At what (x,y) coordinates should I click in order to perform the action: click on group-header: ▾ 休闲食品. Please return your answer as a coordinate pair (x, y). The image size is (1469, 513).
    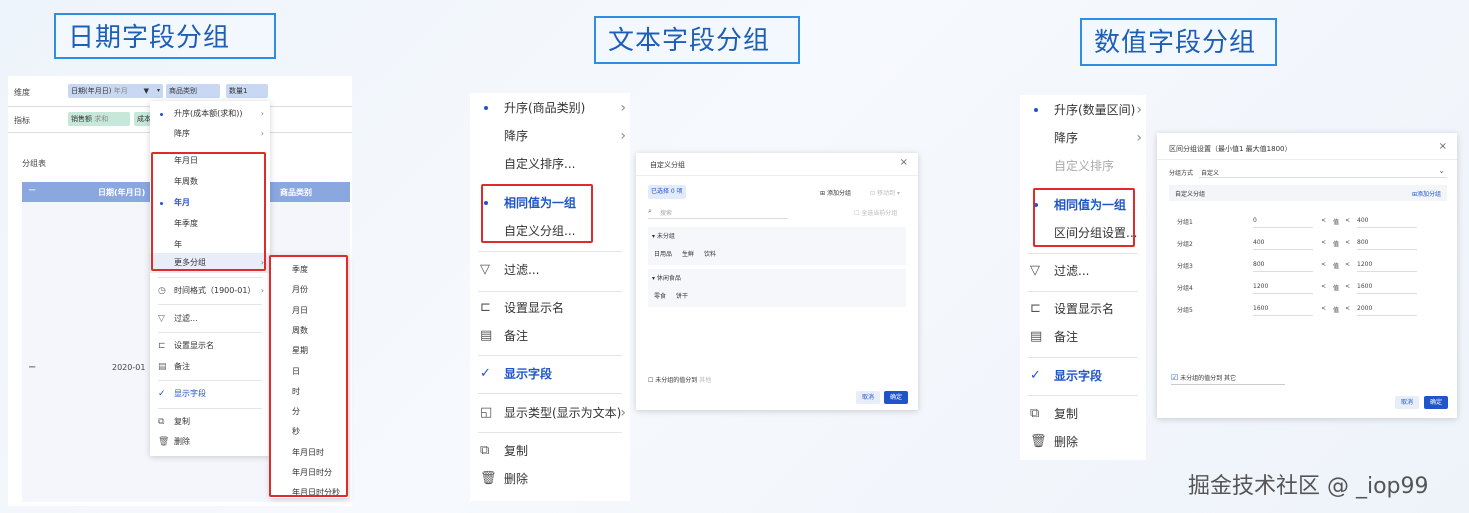
    Looking at the image, I should click on (666, 277).